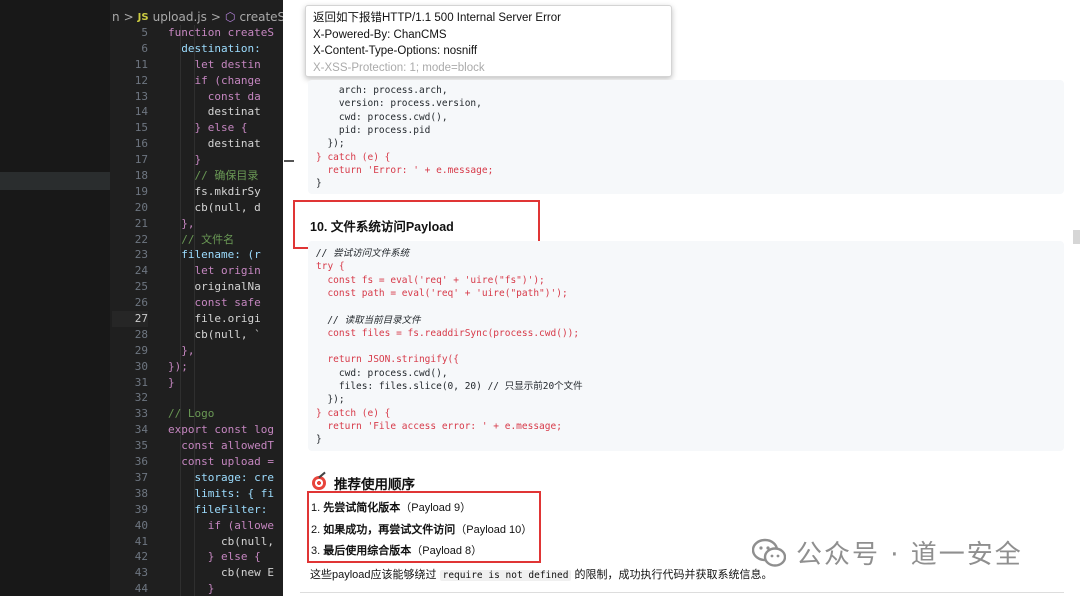  I want to click on code-line: 5 function createS, so click(193, 33).